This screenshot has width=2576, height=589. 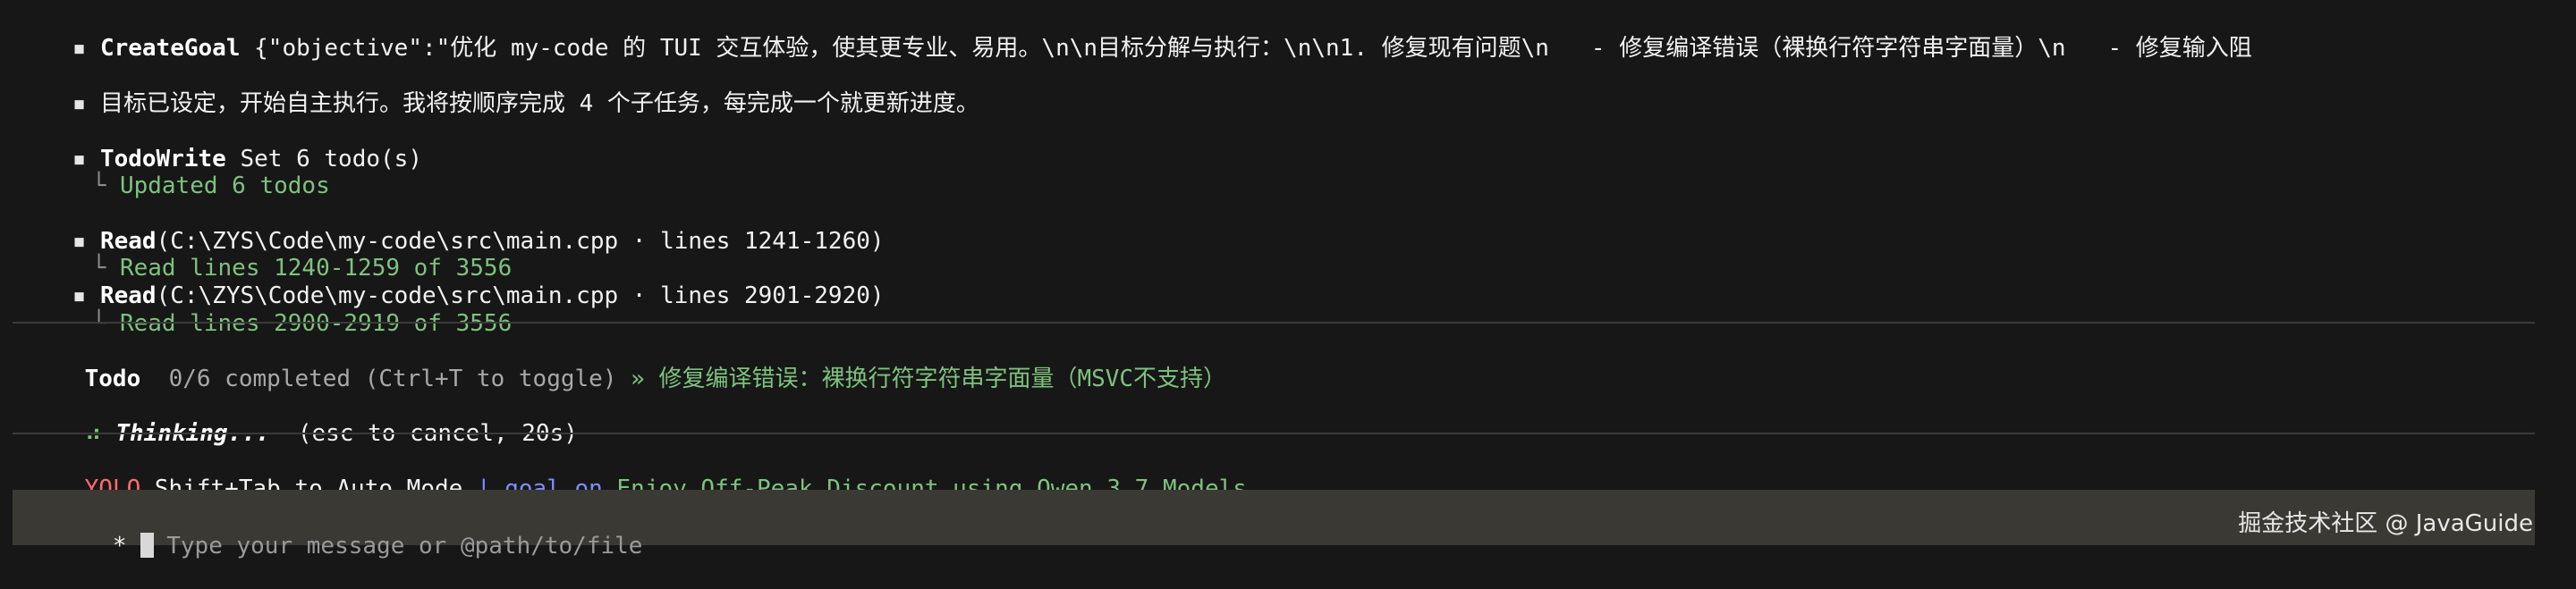 What do you see at coordinates (1274, 525) in the screenshot?
I see `message-input-bar: * Type your message or @path/to/file` at bounding box center [1274, 525].